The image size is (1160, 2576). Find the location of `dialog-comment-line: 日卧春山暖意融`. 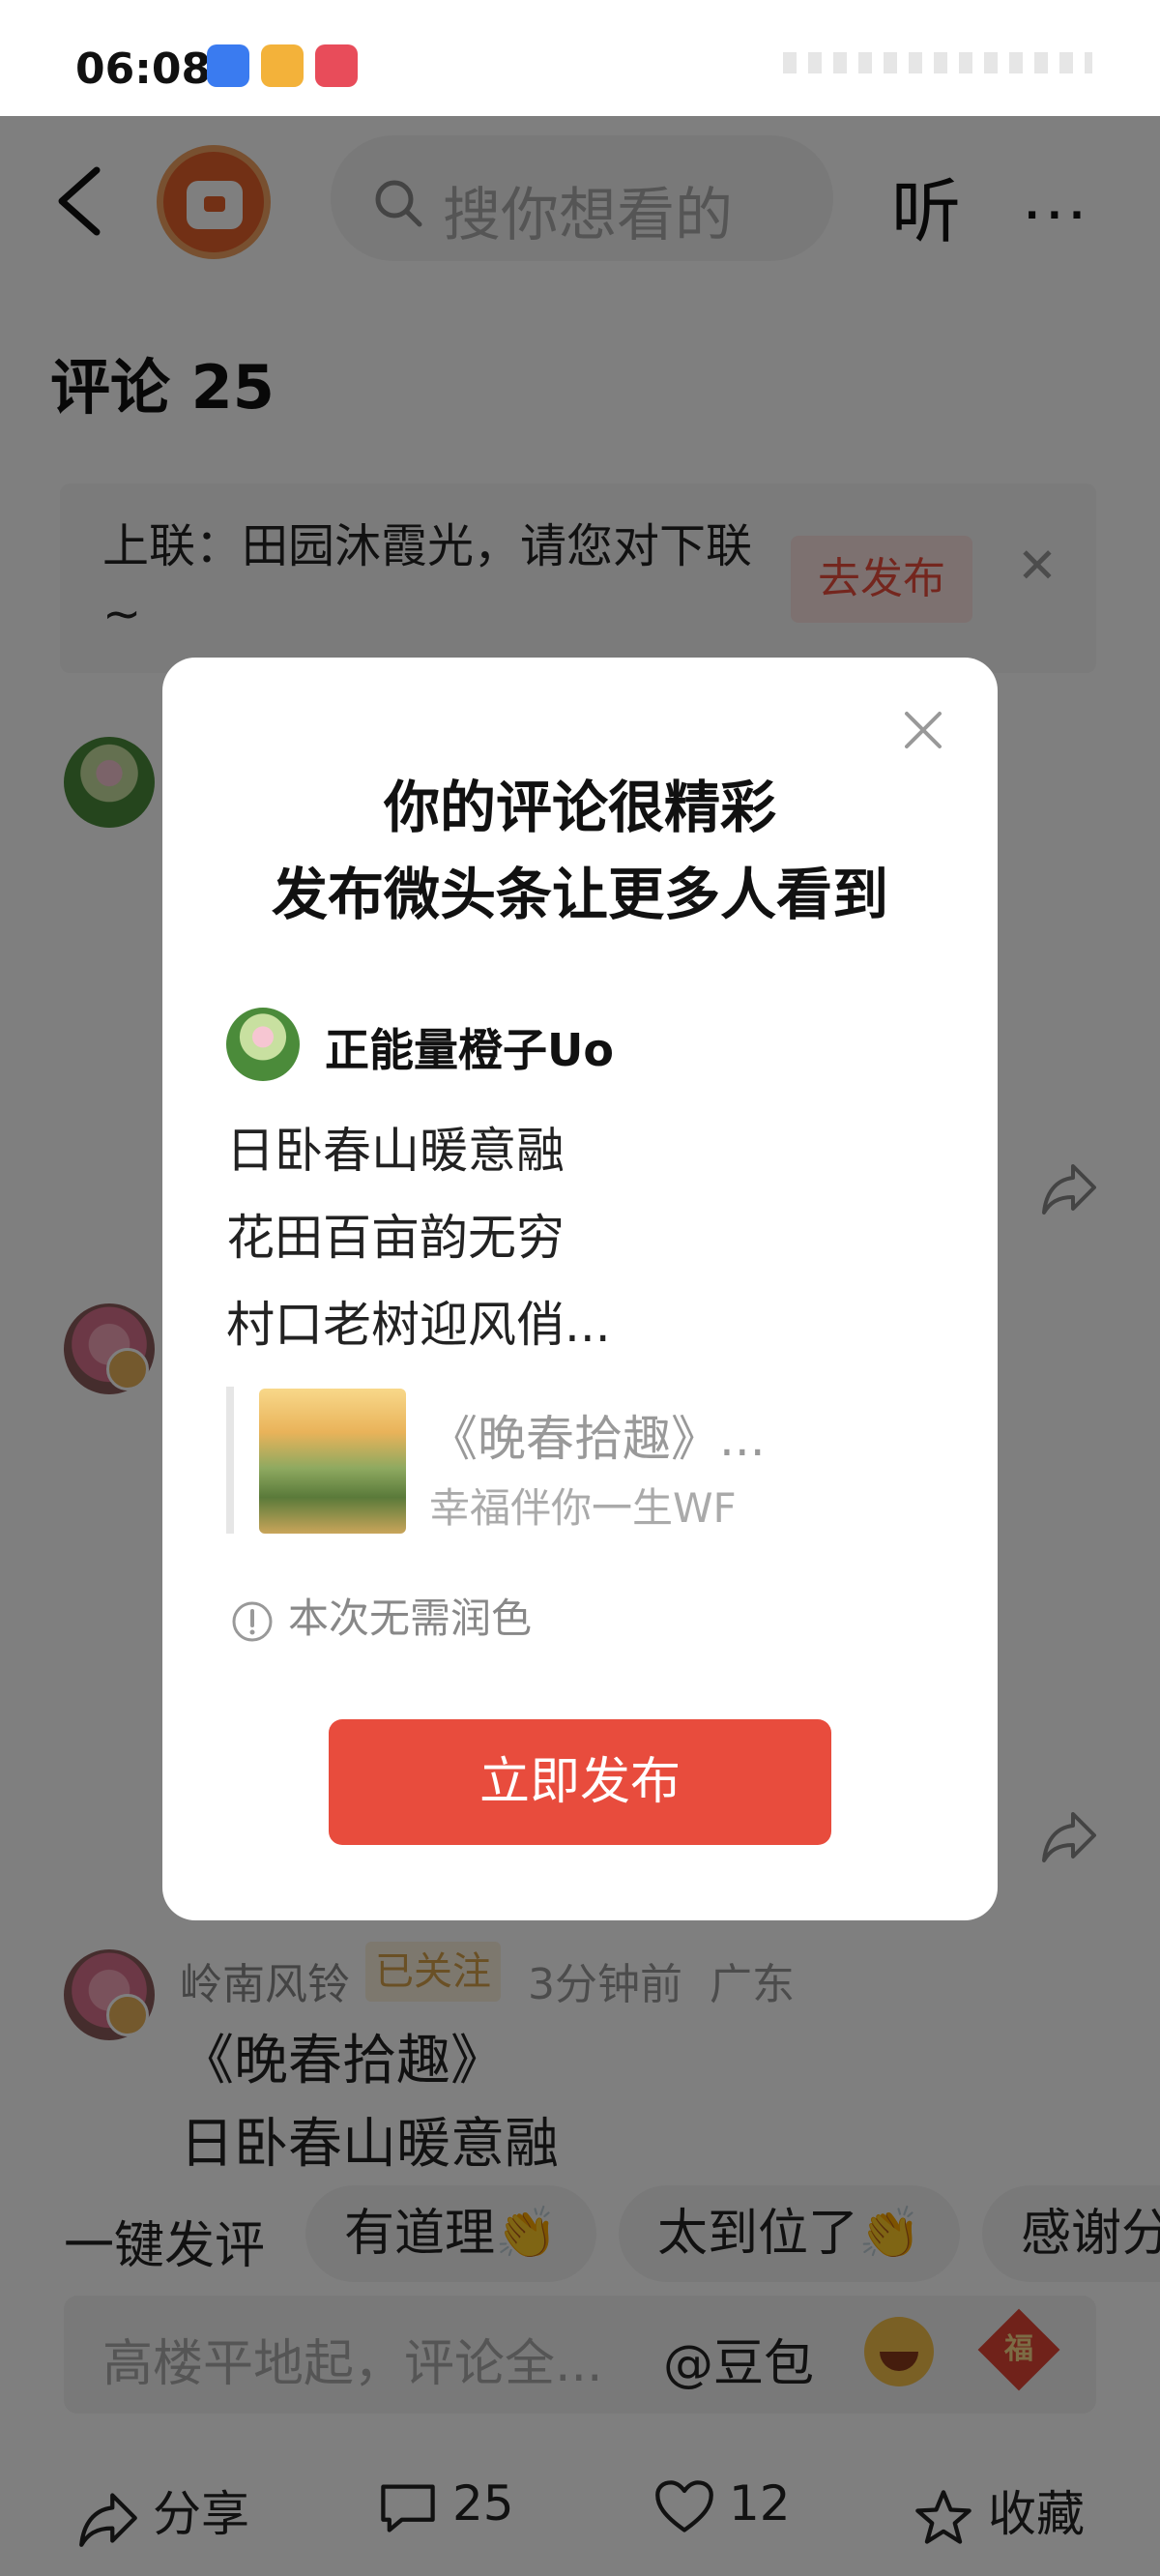

dialog-comment-line: 日卧春山暖意融 is located at coordinates (396, 1151).